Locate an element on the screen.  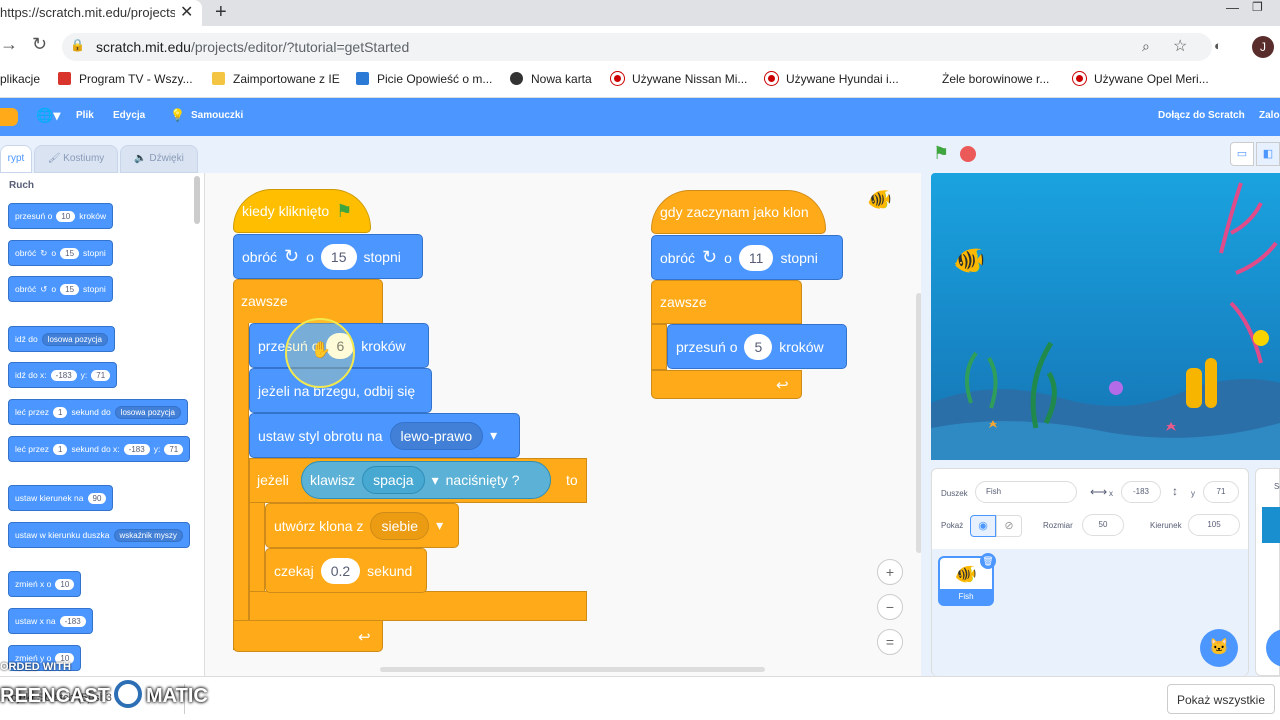
menu-file: Plik is located at coordinates (85, 115).